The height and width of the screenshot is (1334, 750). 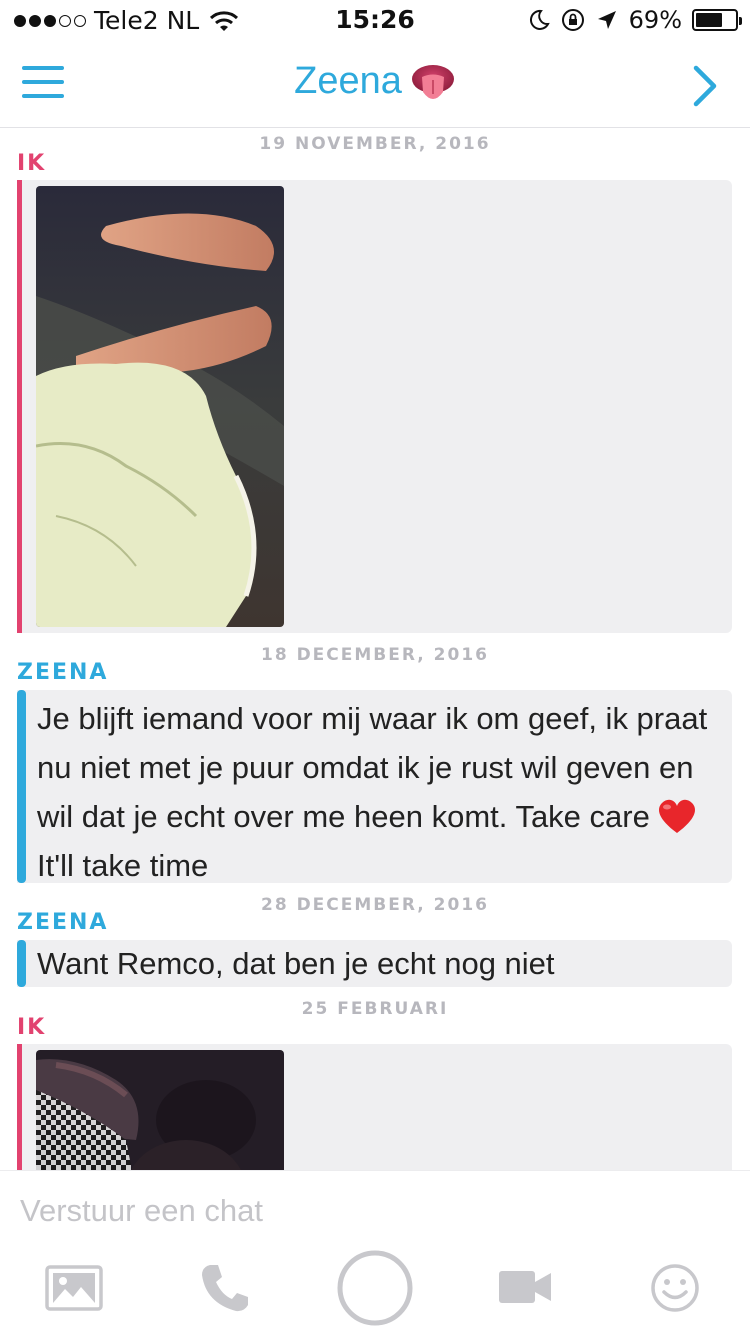 I want to click on moon-icon, so click(x=539, y=19).